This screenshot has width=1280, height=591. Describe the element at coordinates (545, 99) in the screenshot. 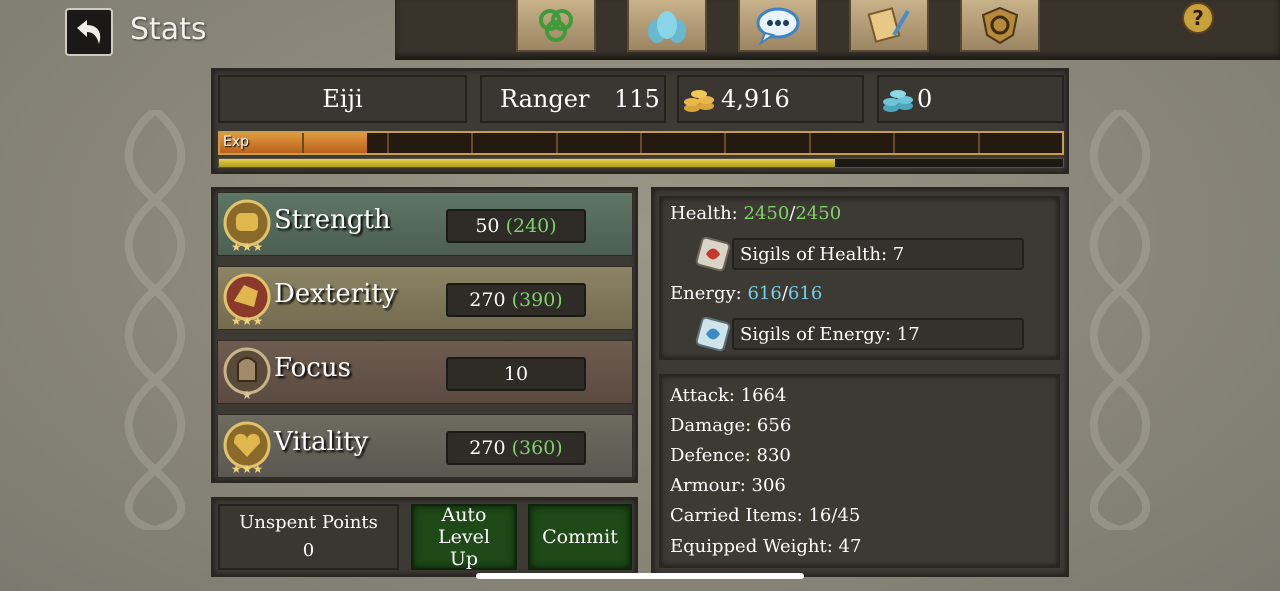

I see `character-class: Ranger` at that location.